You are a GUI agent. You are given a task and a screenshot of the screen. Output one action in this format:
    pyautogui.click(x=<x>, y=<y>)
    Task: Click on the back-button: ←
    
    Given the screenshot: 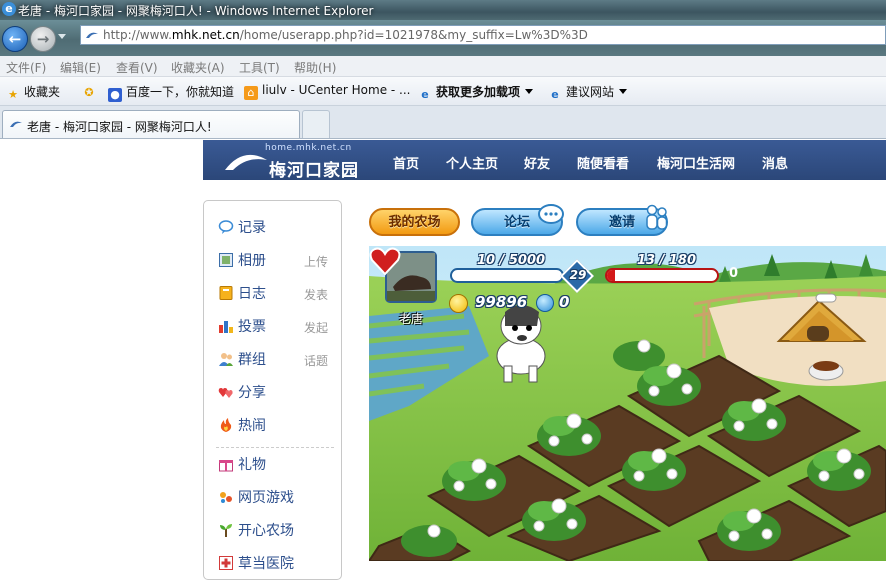 What is the action you would take?
    pyautogui.click(x=15, y=39)
    